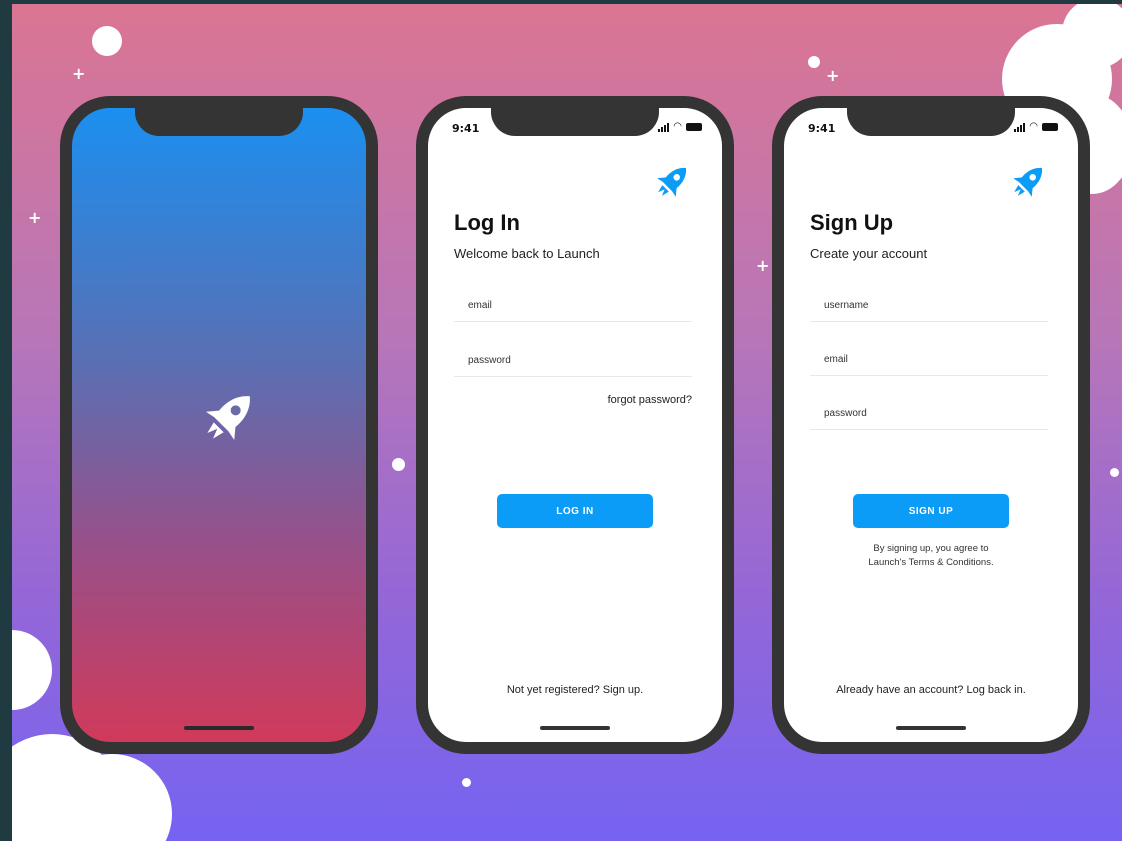 The height and width of the screenshot is (841, 1122). I want to click on signup-link: Not yet registered? Sign up., so click(575, 690).